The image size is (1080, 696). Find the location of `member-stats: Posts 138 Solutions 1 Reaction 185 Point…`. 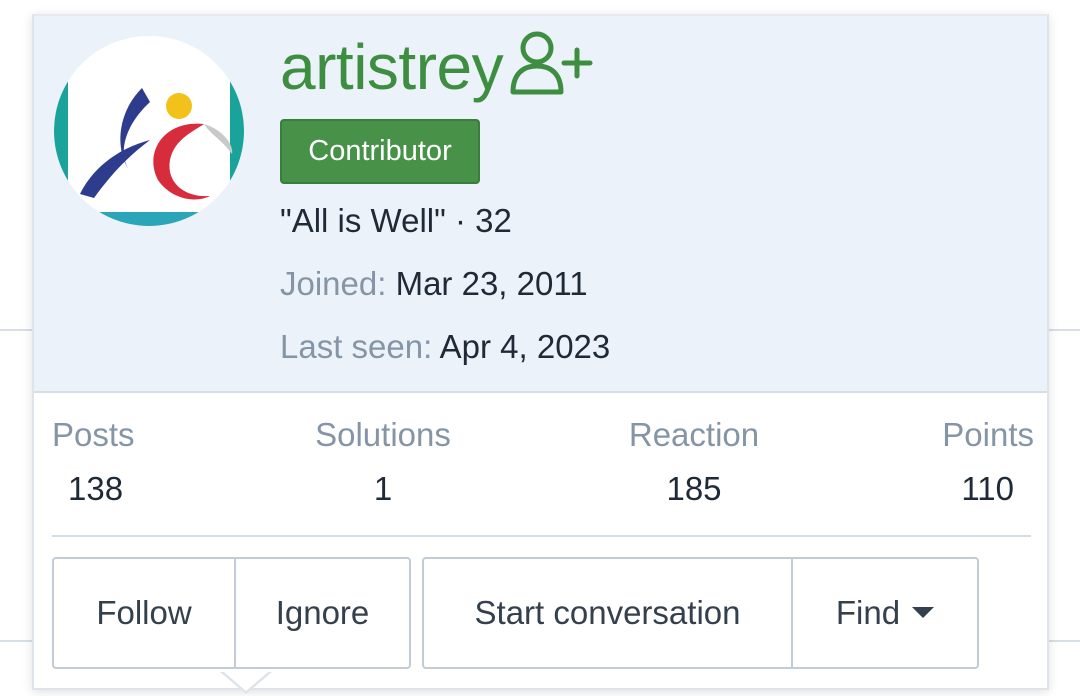

member-stats: Posts 138 Solutions 1 Reaction 185 Point… is located at coordinates (540, 471).